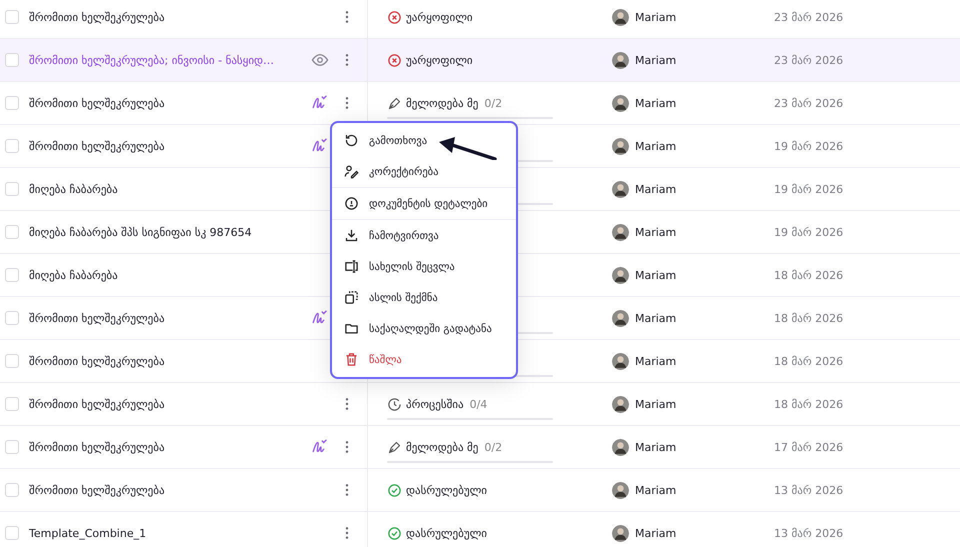 The height and width of the screenshot is (547, 960). What do you see at coordinates (88, 533) in the screenshot?
I see `document-title: Template_Combine_1` at bounding box center [88, 533].